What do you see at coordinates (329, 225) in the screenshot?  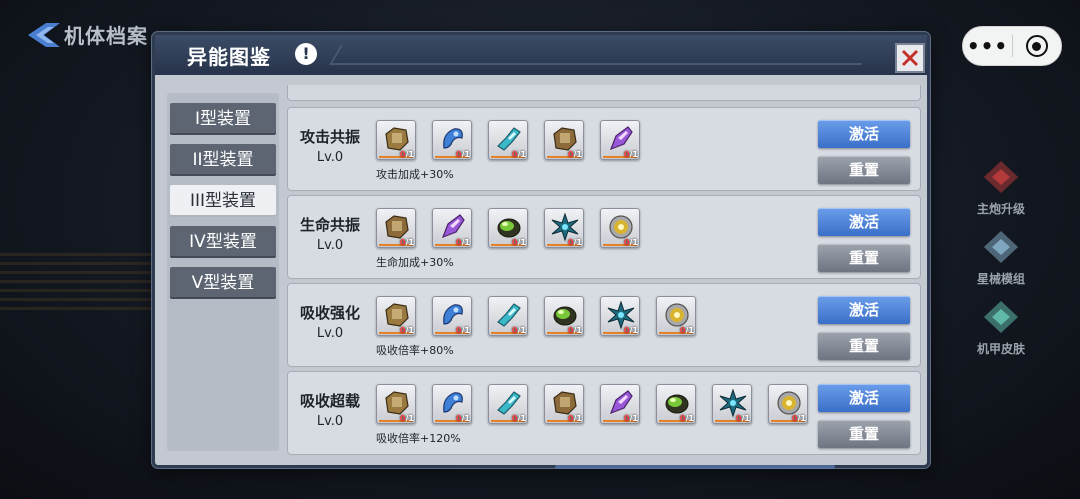 I see `resonance-name: 生命共振` at bounding box center [329, 225].